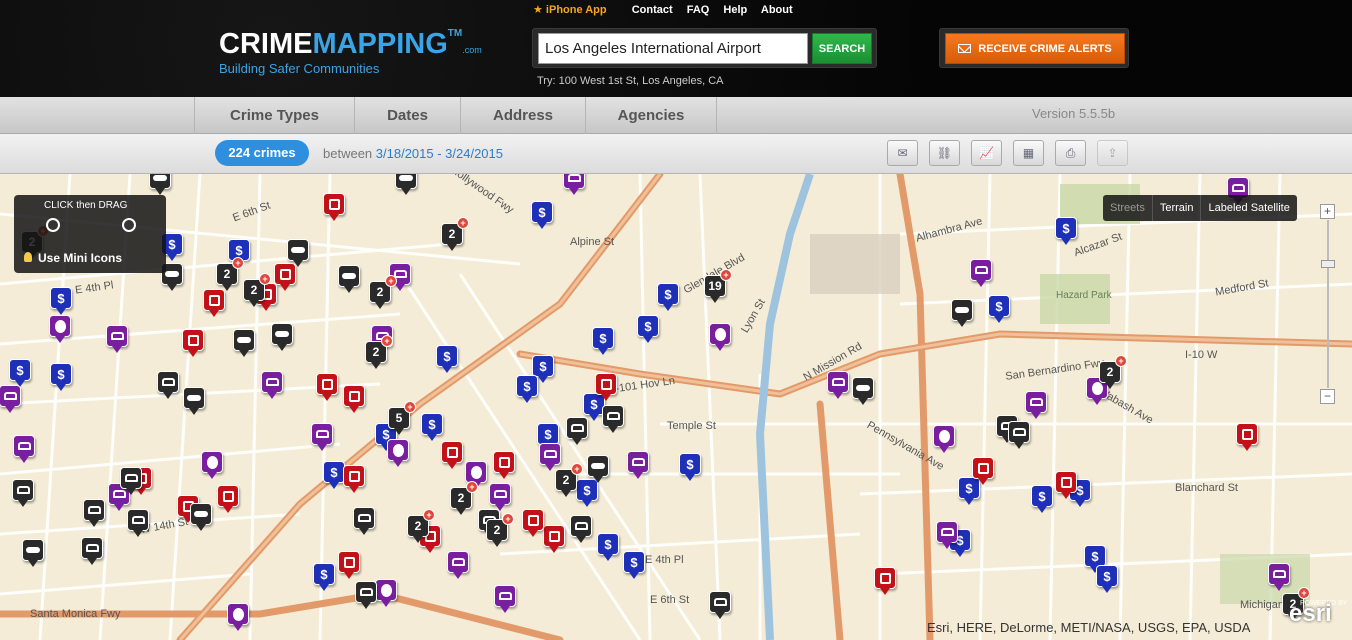 The height and width of the screenshot is (640, 1352). What do you see at coordinates (1035, 48) in the screenshot?
I see `receive-alerts-button: RECEIVE CRIME ALERTS` at bounding box center [1035, 48].